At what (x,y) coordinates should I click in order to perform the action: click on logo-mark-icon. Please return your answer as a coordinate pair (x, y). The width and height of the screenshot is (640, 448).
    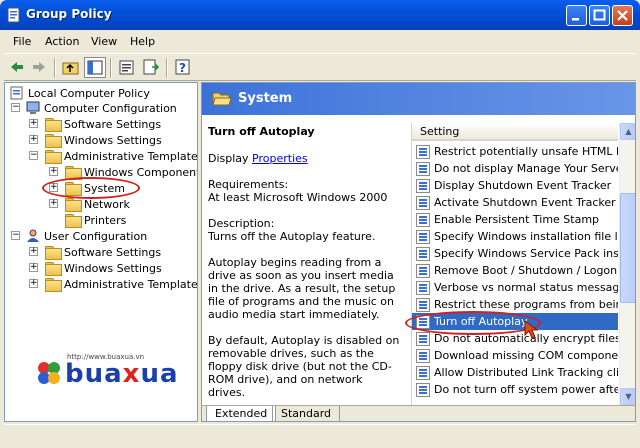
    Looking at the image, I should click on (49, 373).